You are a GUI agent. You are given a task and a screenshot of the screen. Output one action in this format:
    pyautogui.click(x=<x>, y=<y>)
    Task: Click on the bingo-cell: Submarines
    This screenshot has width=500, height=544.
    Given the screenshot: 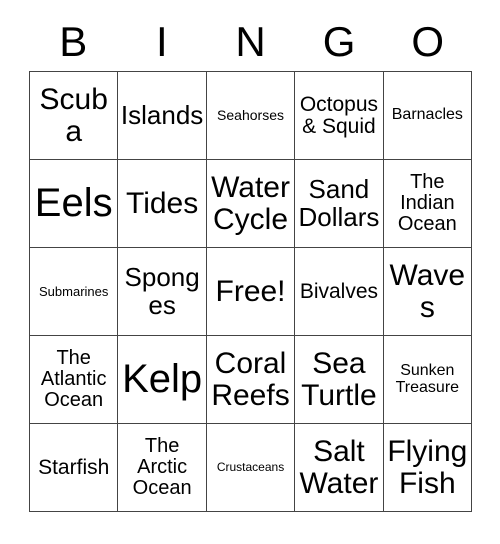 What is the action you would take?
    pyautogui.click(x=74, y=292)
    